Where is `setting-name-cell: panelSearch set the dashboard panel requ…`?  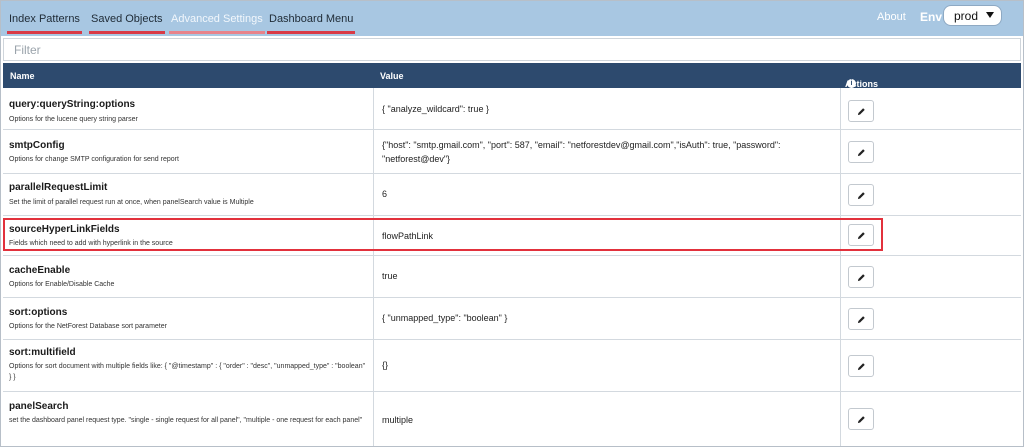
setting-name-cell: panelSearch set the dashboard panel requ… is located at coordinates (188, 419).